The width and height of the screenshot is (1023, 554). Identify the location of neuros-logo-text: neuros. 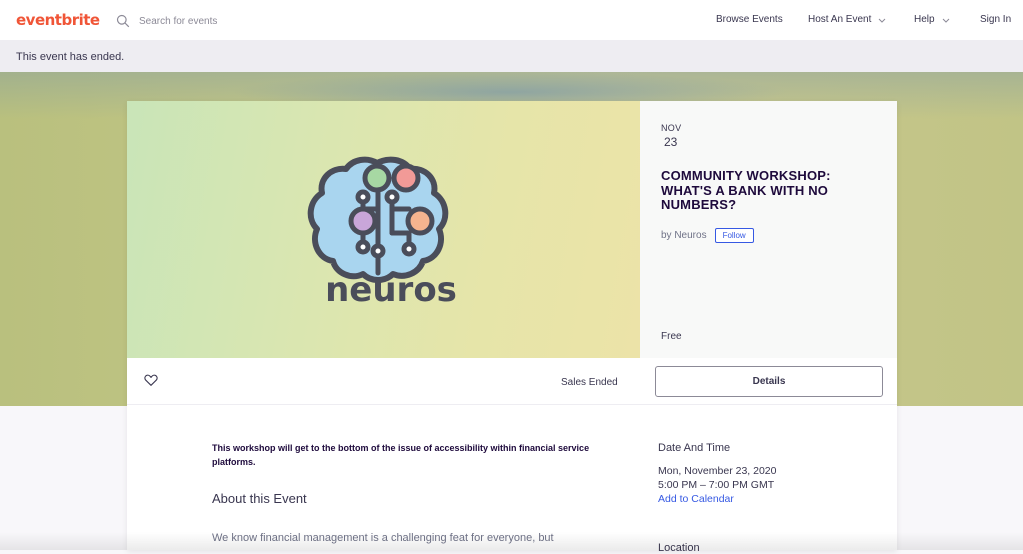
(391, 290).